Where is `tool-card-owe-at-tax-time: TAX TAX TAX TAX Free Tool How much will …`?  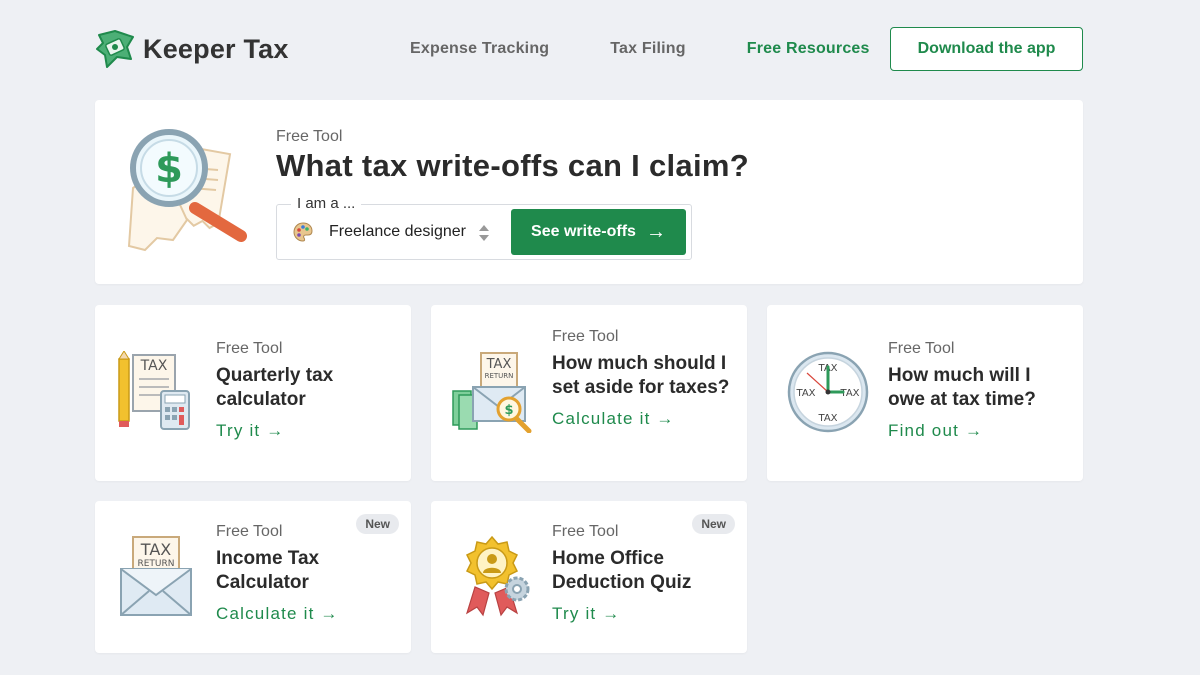 tool-card-owe-at-tax-time: TAX TAX TAX TAX Free Tool How much will … is located at coordinates (925, 393).